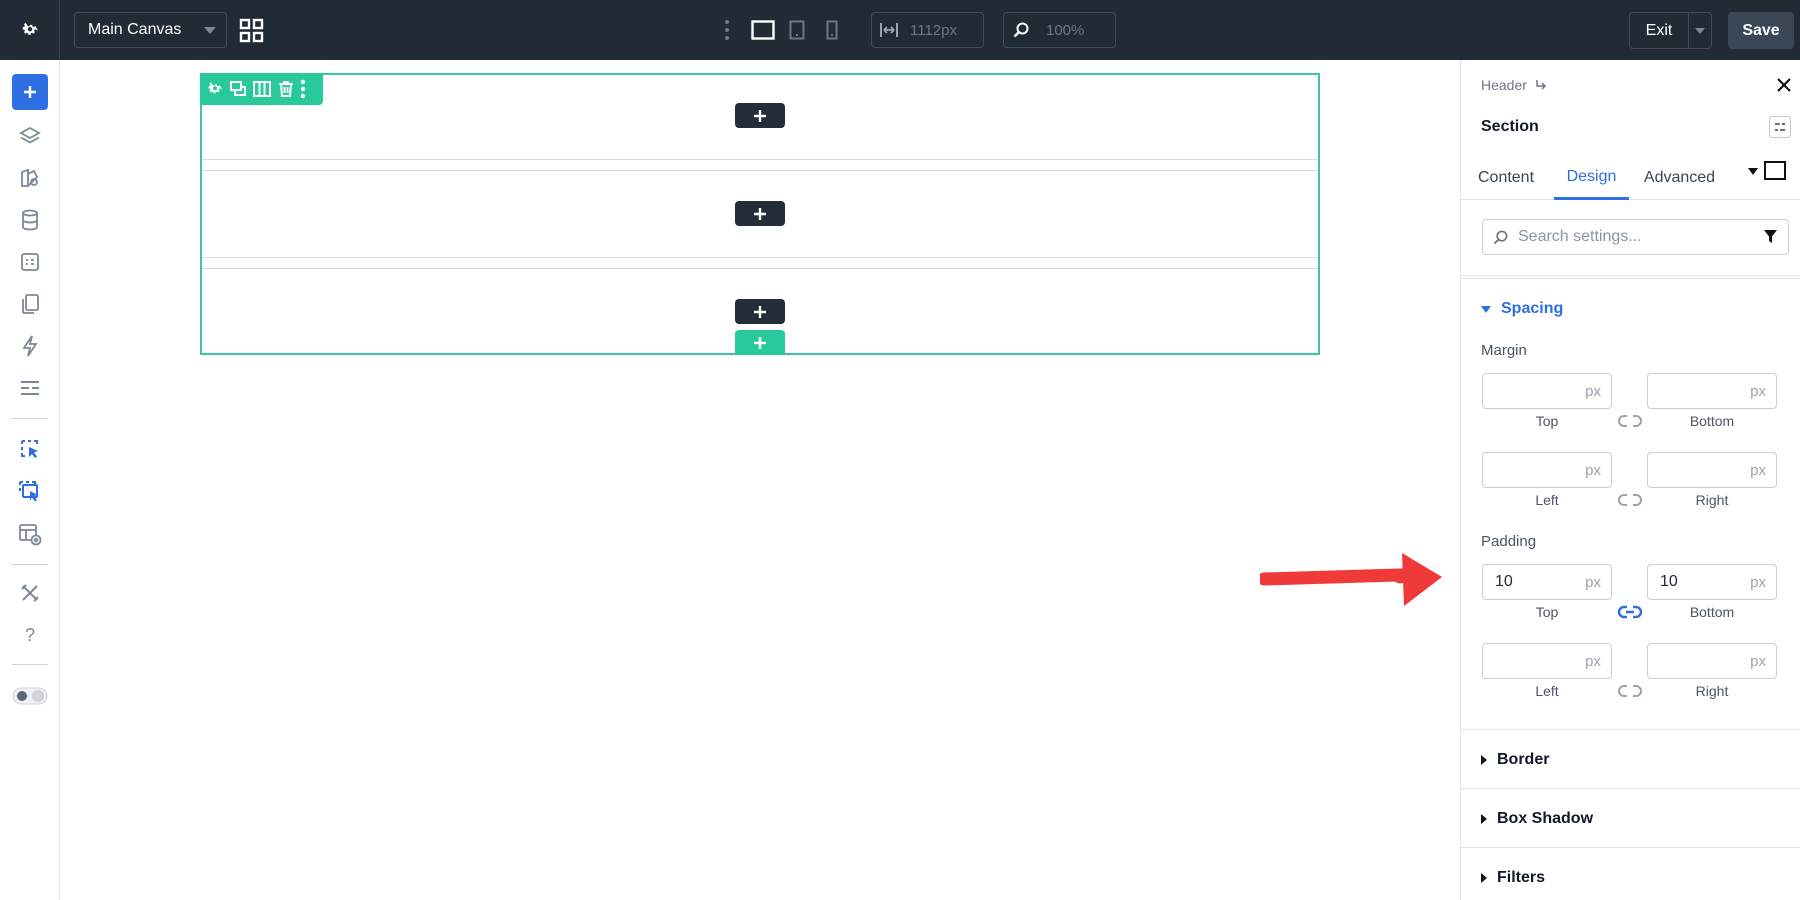 This screenshot has height=900, width=1800. I want to click on margin-left-input: px, so click(1547, 470).